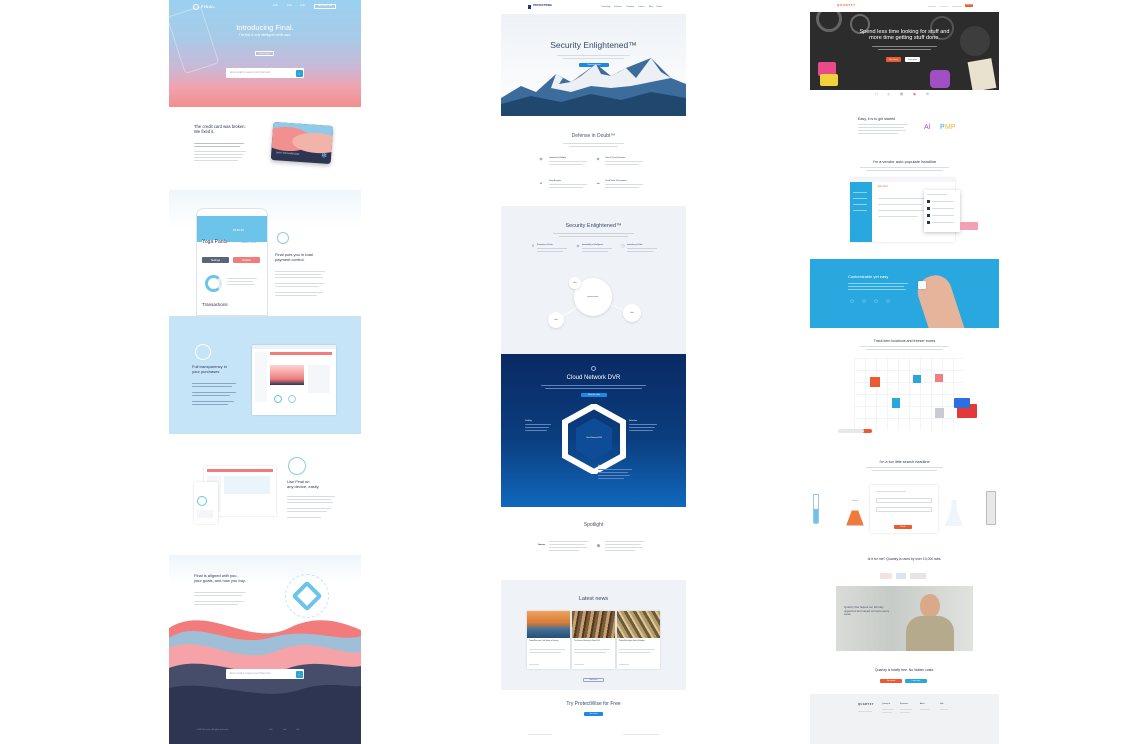 This screenshot has height=744, width=1148. I want to click on pw-nav-6: Contact, so click(659, 7).